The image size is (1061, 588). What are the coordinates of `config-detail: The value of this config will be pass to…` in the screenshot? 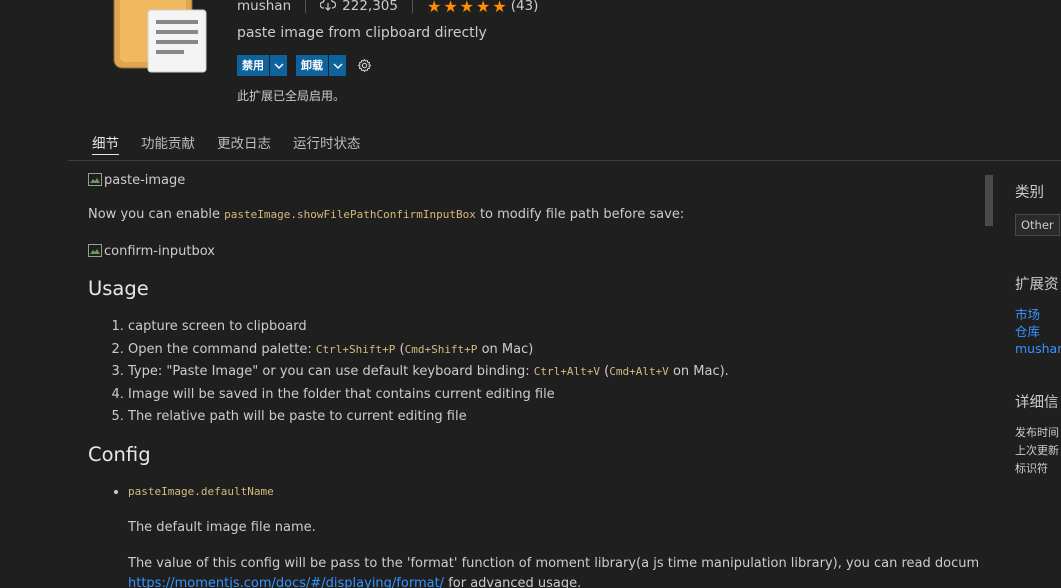 It's located at (553, 563).